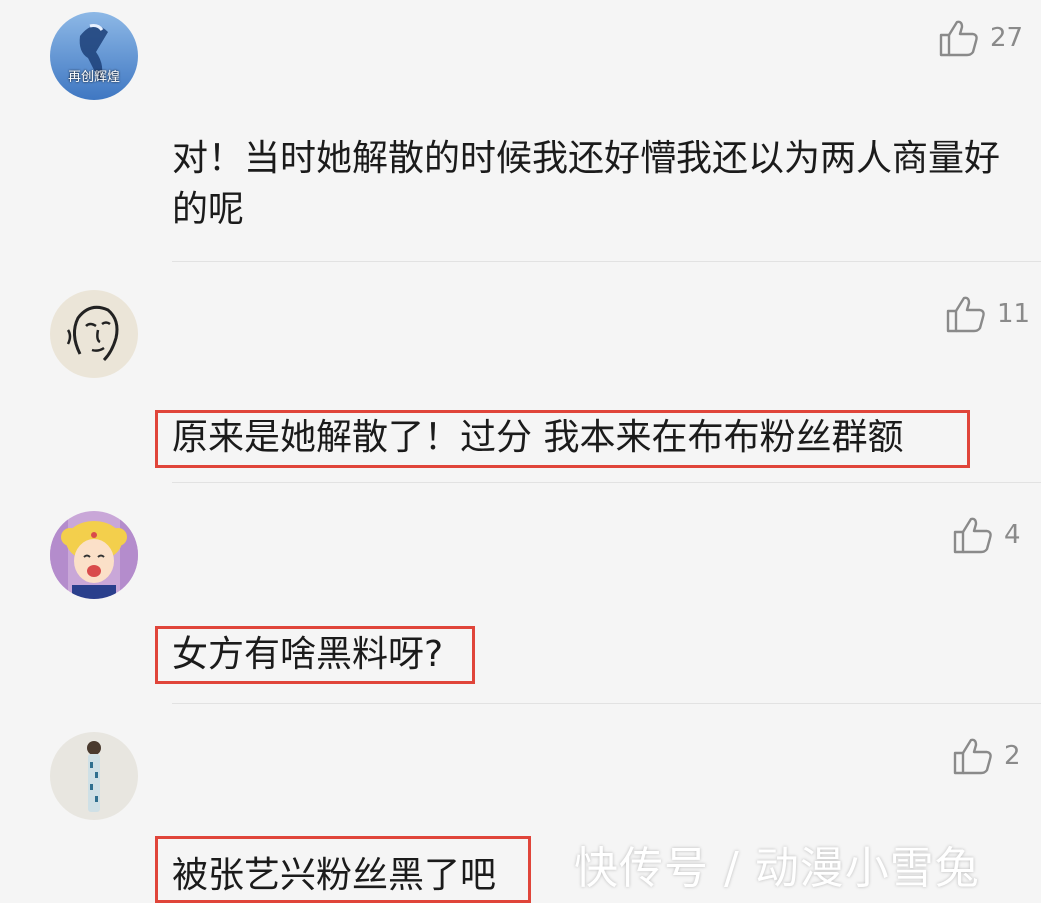  What do you see at coordinates (1014, 314) in the screenshot?
I see `like-count: 11` at bounding box center [1014, 314].